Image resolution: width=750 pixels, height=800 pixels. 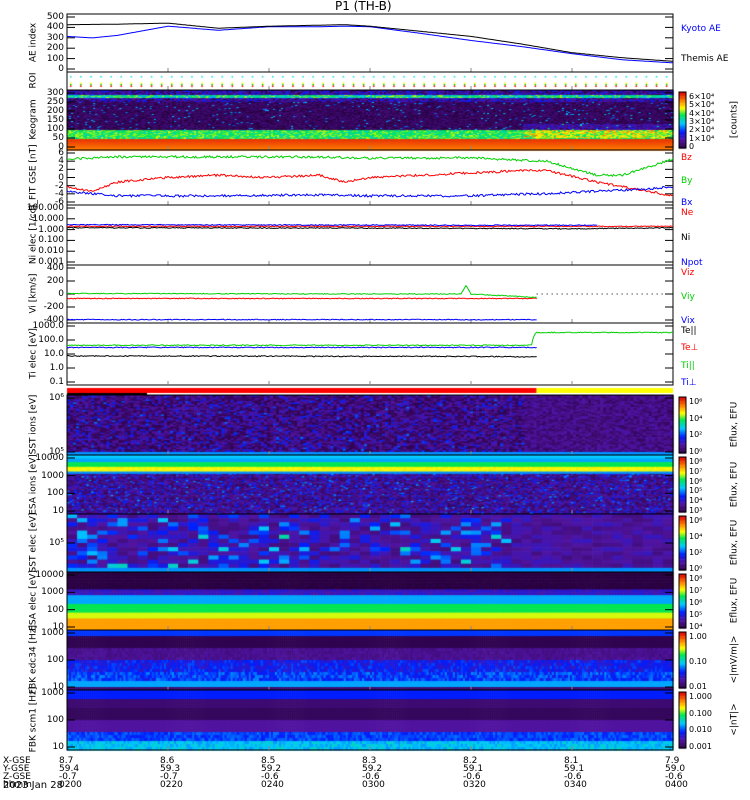 I want to click on date-label: 2023 Jan 28, so click(x=33, y=785).